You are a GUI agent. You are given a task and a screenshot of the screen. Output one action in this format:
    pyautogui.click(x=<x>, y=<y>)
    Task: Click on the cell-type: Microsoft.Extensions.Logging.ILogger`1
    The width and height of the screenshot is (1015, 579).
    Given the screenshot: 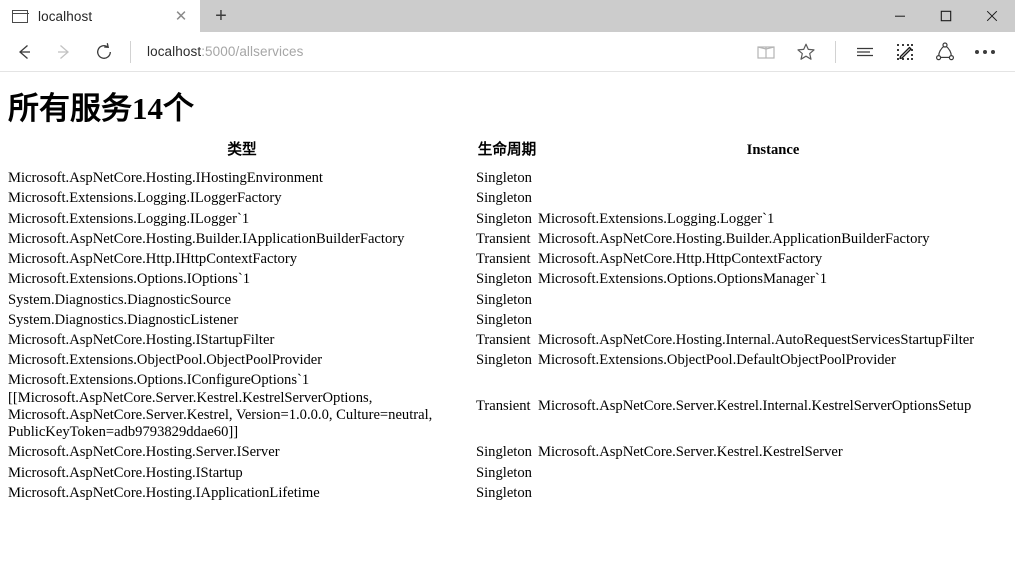 What is the action you would take?
    pyautogui.click(x=129, y=218)
    